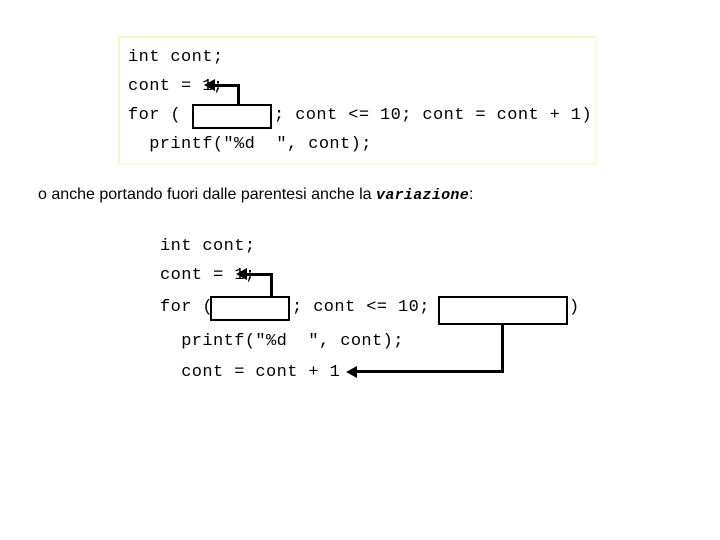  Describe the element at coordinates (250, 372) in the screenshot. I see `code-line-increment: cont = cont + 1` at that location.